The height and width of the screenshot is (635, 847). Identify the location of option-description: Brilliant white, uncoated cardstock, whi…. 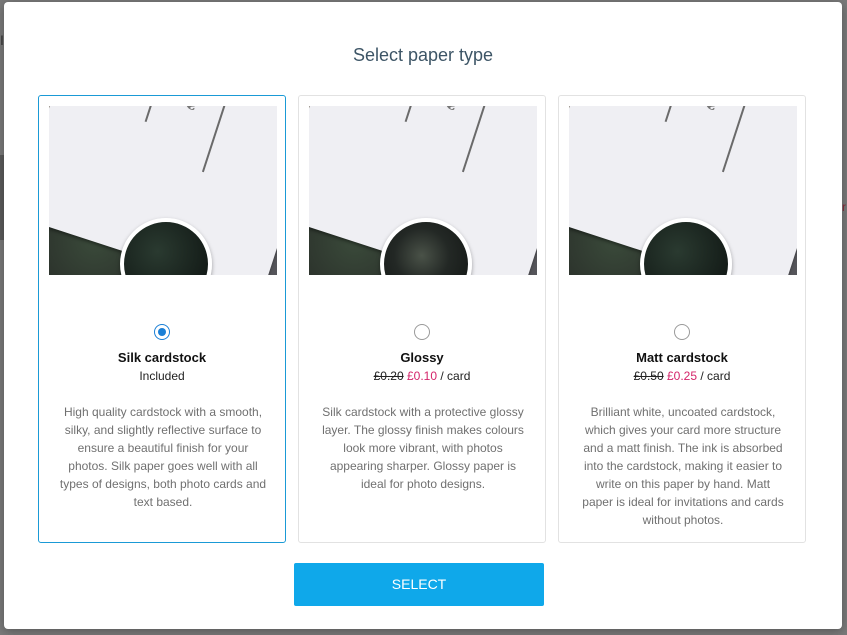
(683, 466).